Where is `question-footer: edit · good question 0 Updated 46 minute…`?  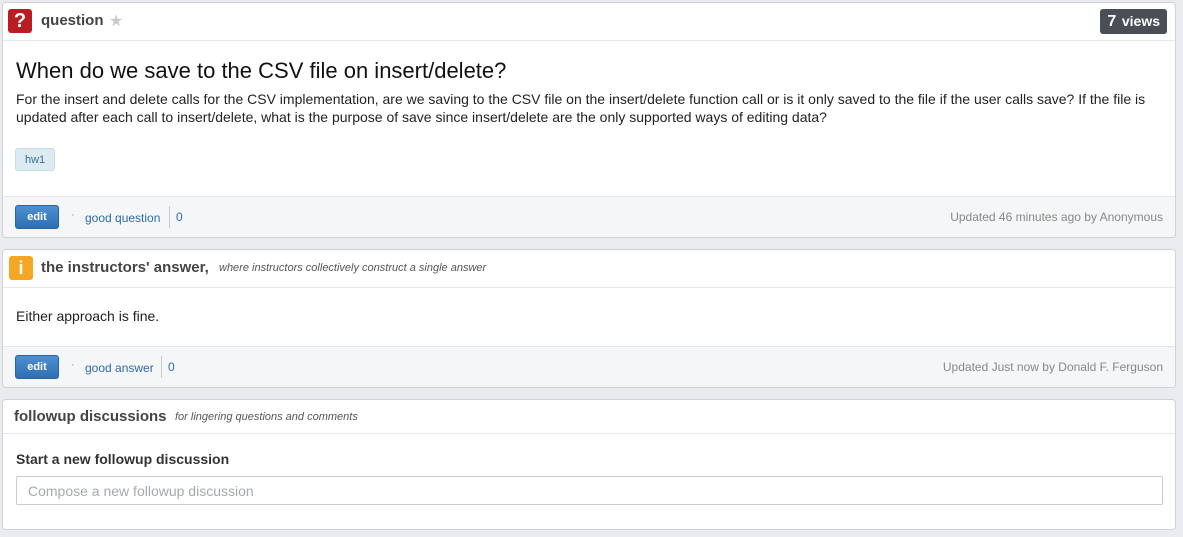 question-footer: edit · good question 0 Updated 46 minute… is located at coordinates (589, 216).